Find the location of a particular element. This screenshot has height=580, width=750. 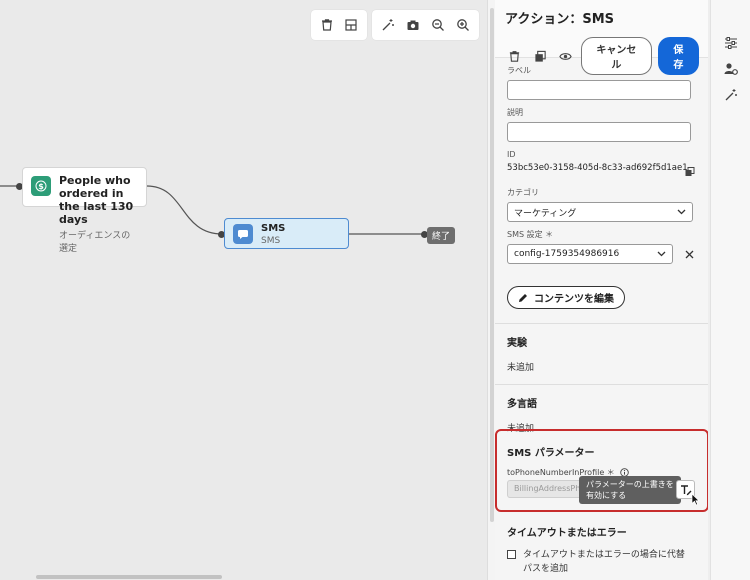

timeout-checkbox is located at coordinates (511, 554).